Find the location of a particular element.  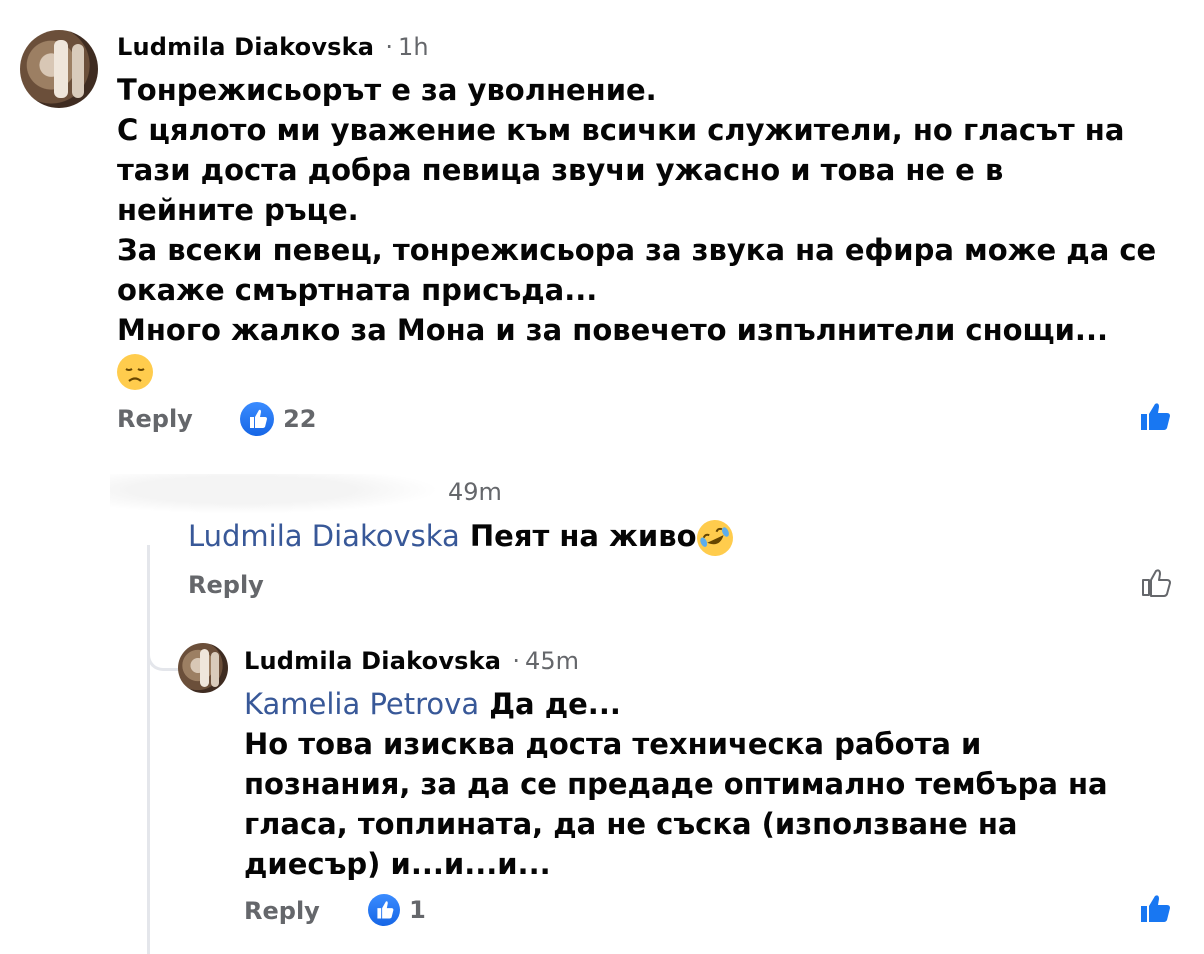

thumbs-up-outline-icon is located at coordinates (1156, 583).